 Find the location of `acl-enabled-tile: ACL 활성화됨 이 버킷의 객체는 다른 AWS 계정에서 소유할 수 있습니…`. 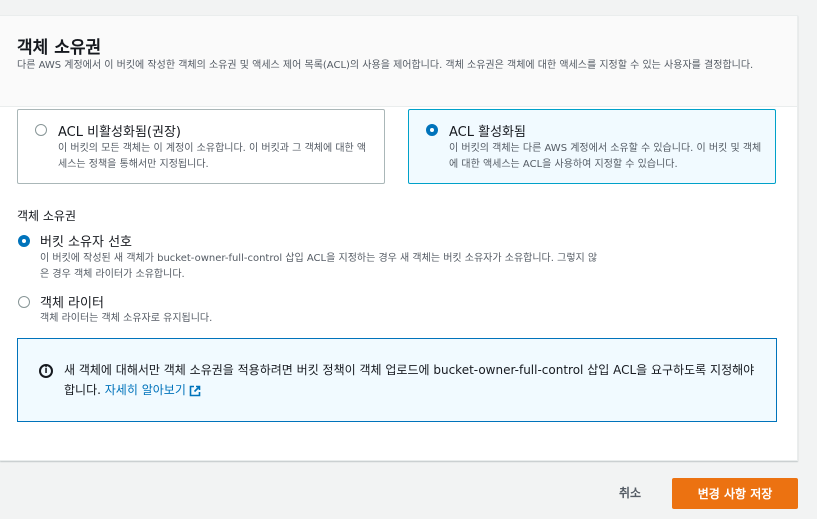

acl-enabled-tile: ACL 활성화됨 이 버킷의 객체는 다른 AWS 계정에서 소유할 수 있습니… is located at coordinates (592, 146).